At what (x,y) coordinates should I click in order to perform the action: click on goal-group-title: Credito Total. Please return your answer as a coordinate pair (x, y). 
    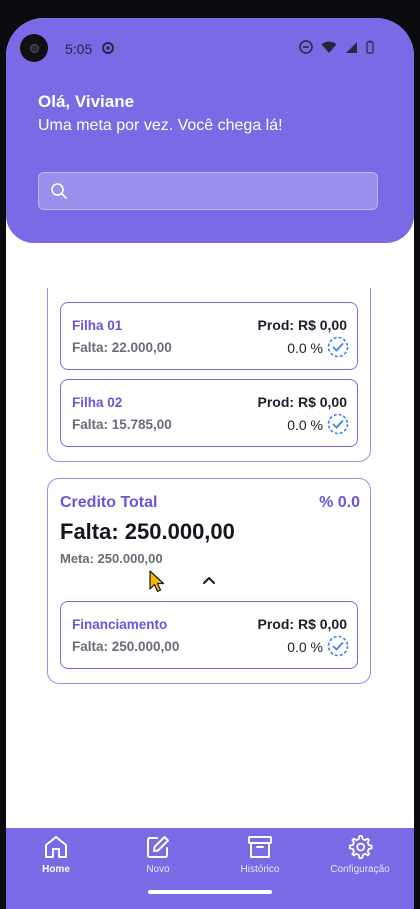
    Looking at the image, I should click on (109, 502).